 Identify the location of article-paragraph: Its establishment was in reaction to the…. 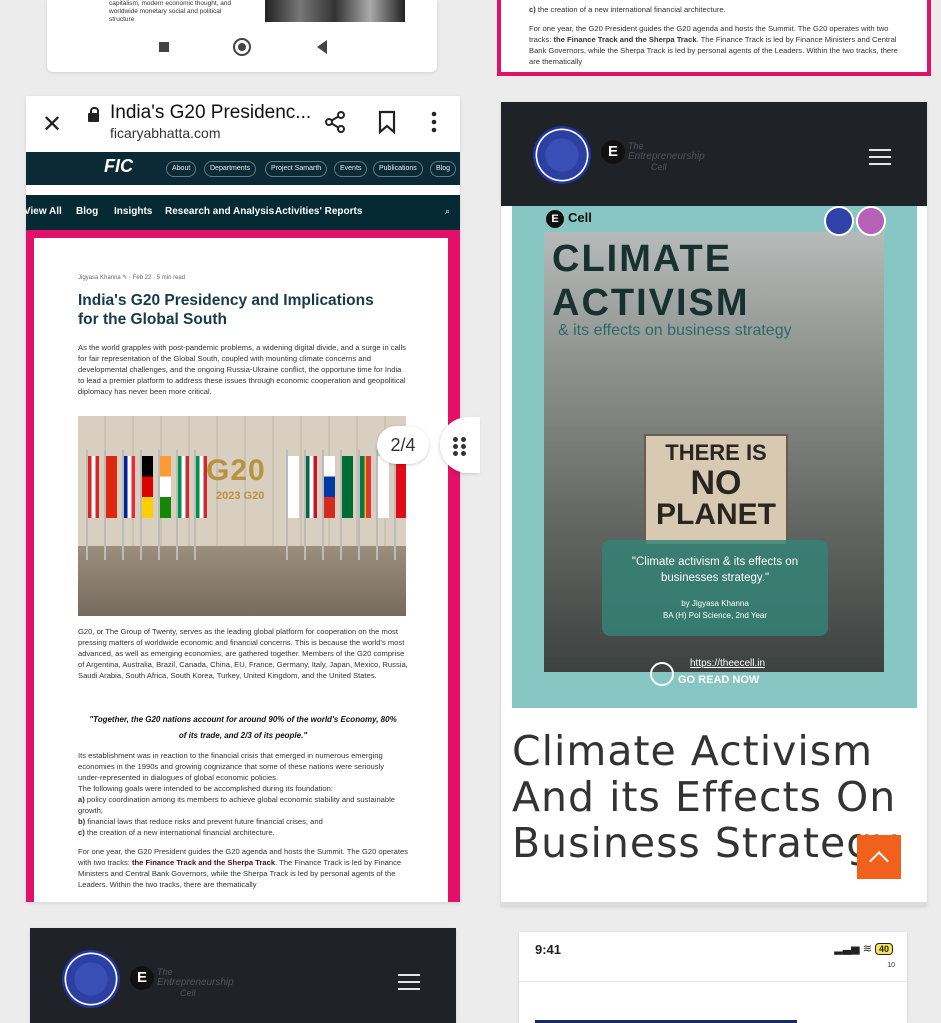
(237, 794).